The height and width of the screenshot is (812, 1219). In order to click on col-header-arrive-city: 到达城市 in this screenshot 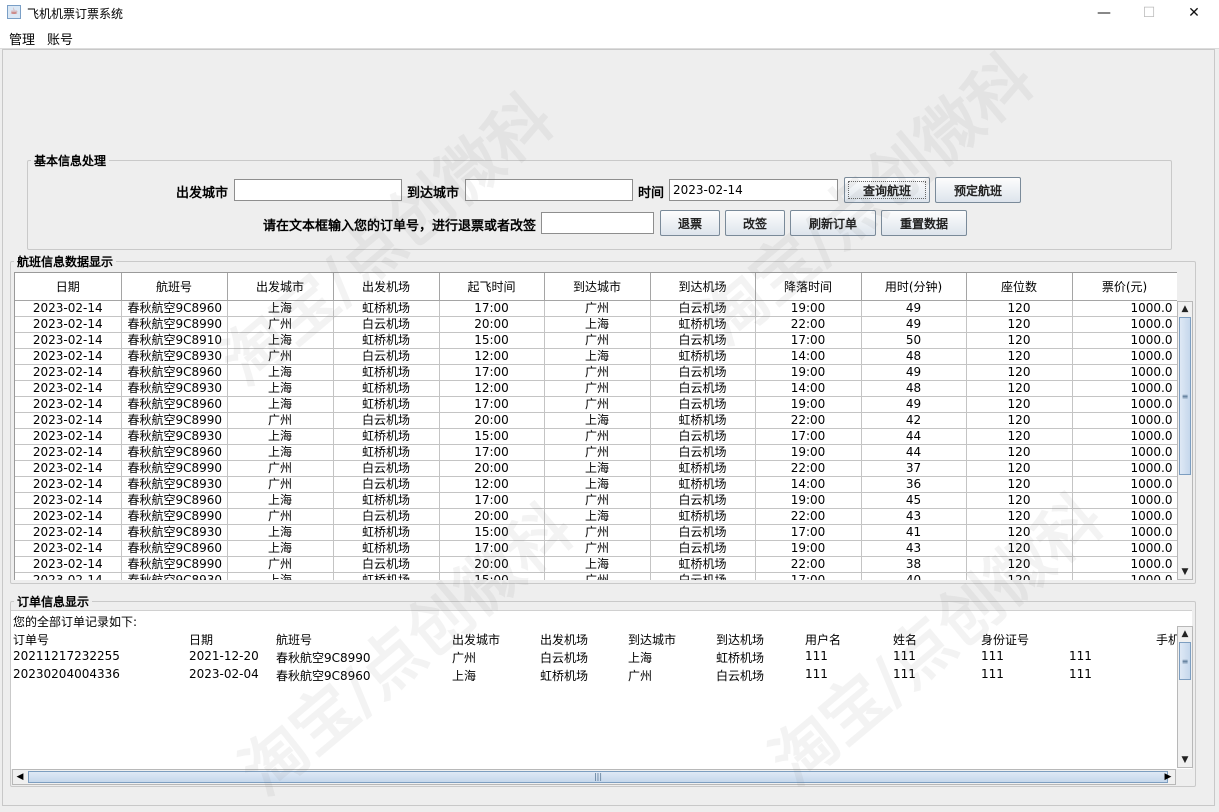, I will do `click(597, 287)`.